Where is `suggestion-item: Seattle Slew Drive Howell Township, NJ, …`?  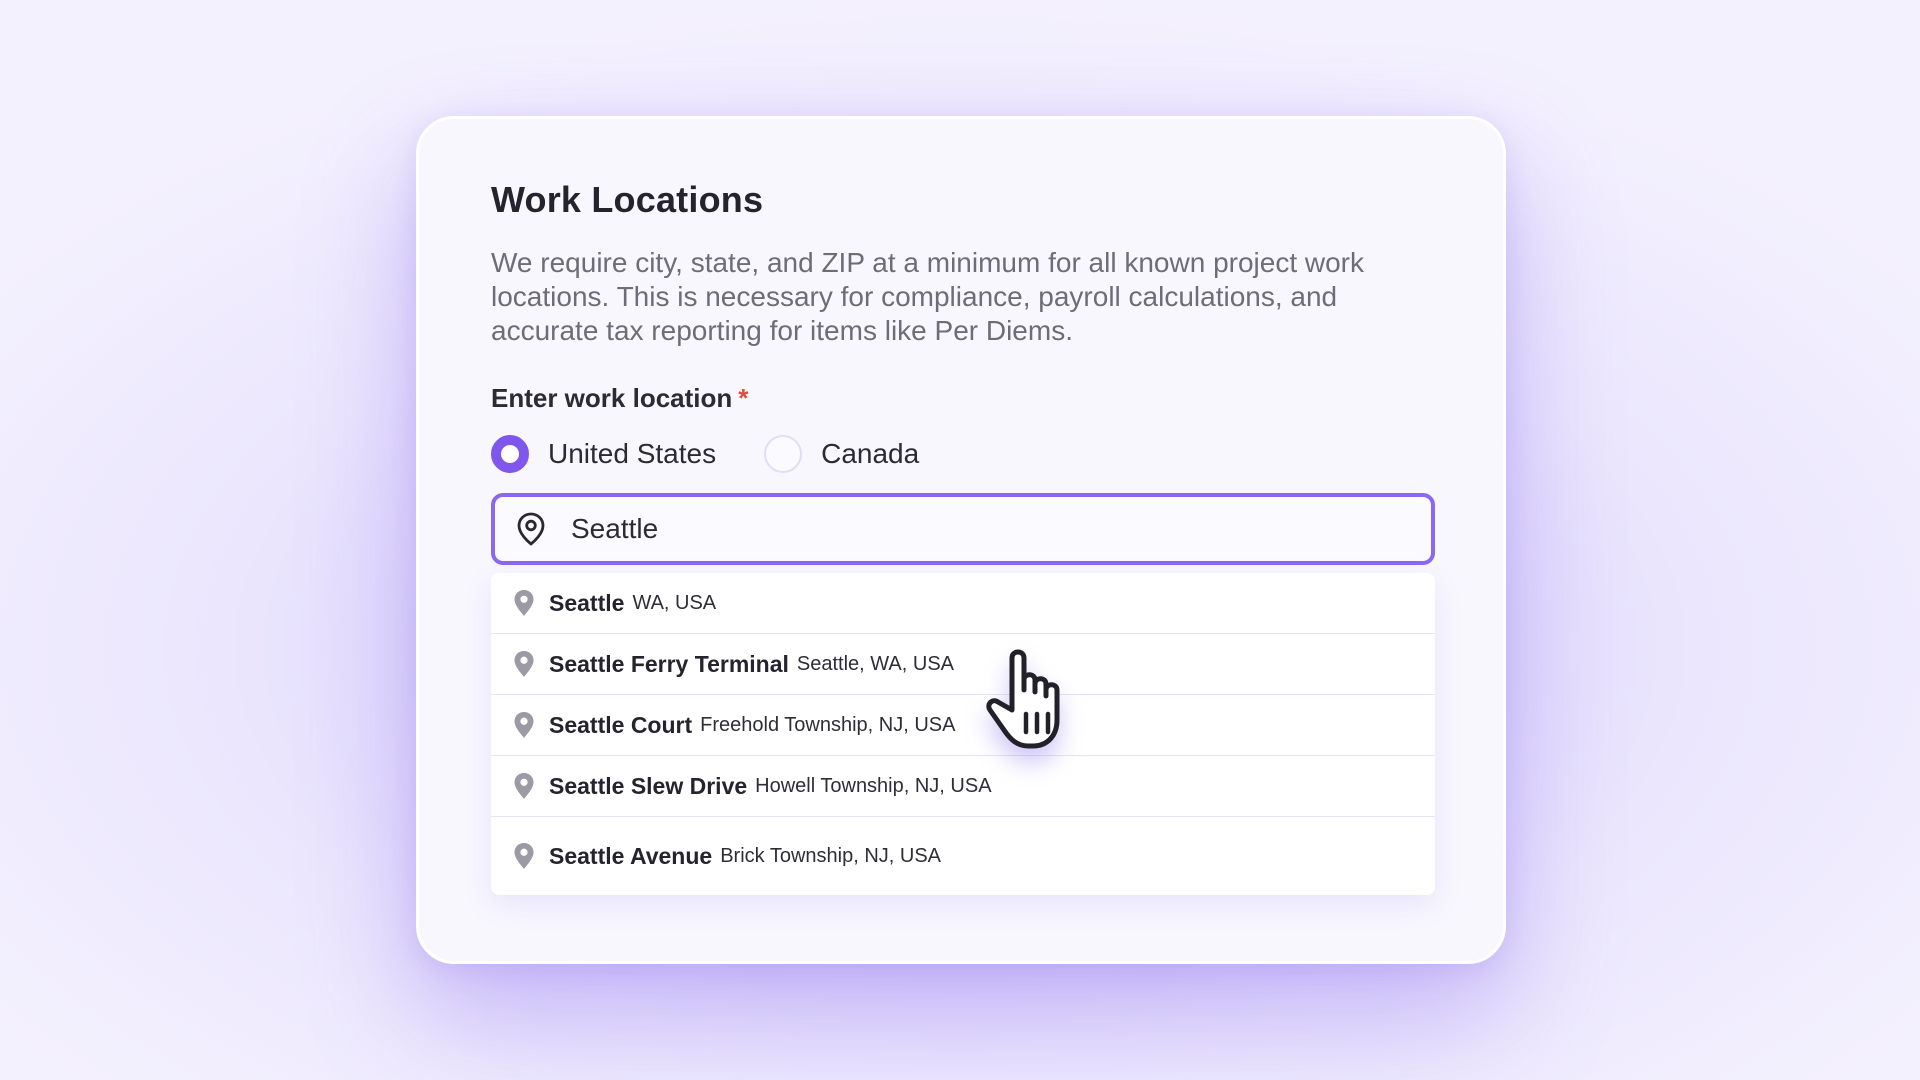
suggestion-item: Seattle Slew Drive Howell Township, NJ, … is located at coordinates (963, 786).